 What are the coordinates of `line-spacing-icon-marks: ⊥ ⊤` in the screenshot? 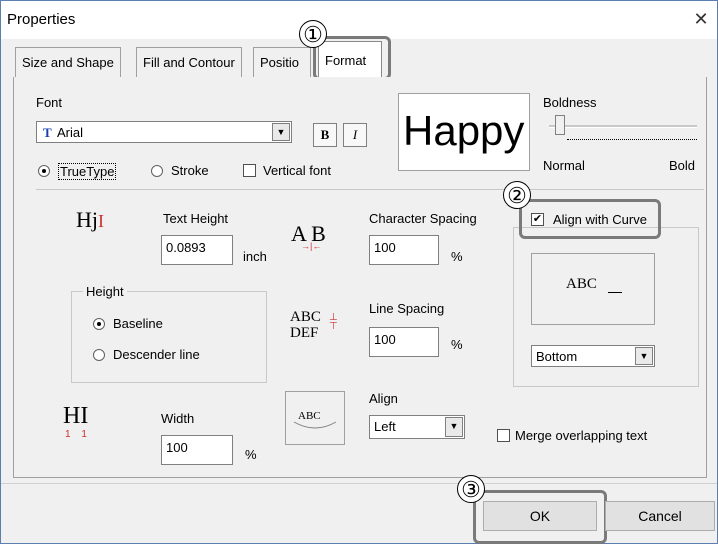 It's located at (333, 322).